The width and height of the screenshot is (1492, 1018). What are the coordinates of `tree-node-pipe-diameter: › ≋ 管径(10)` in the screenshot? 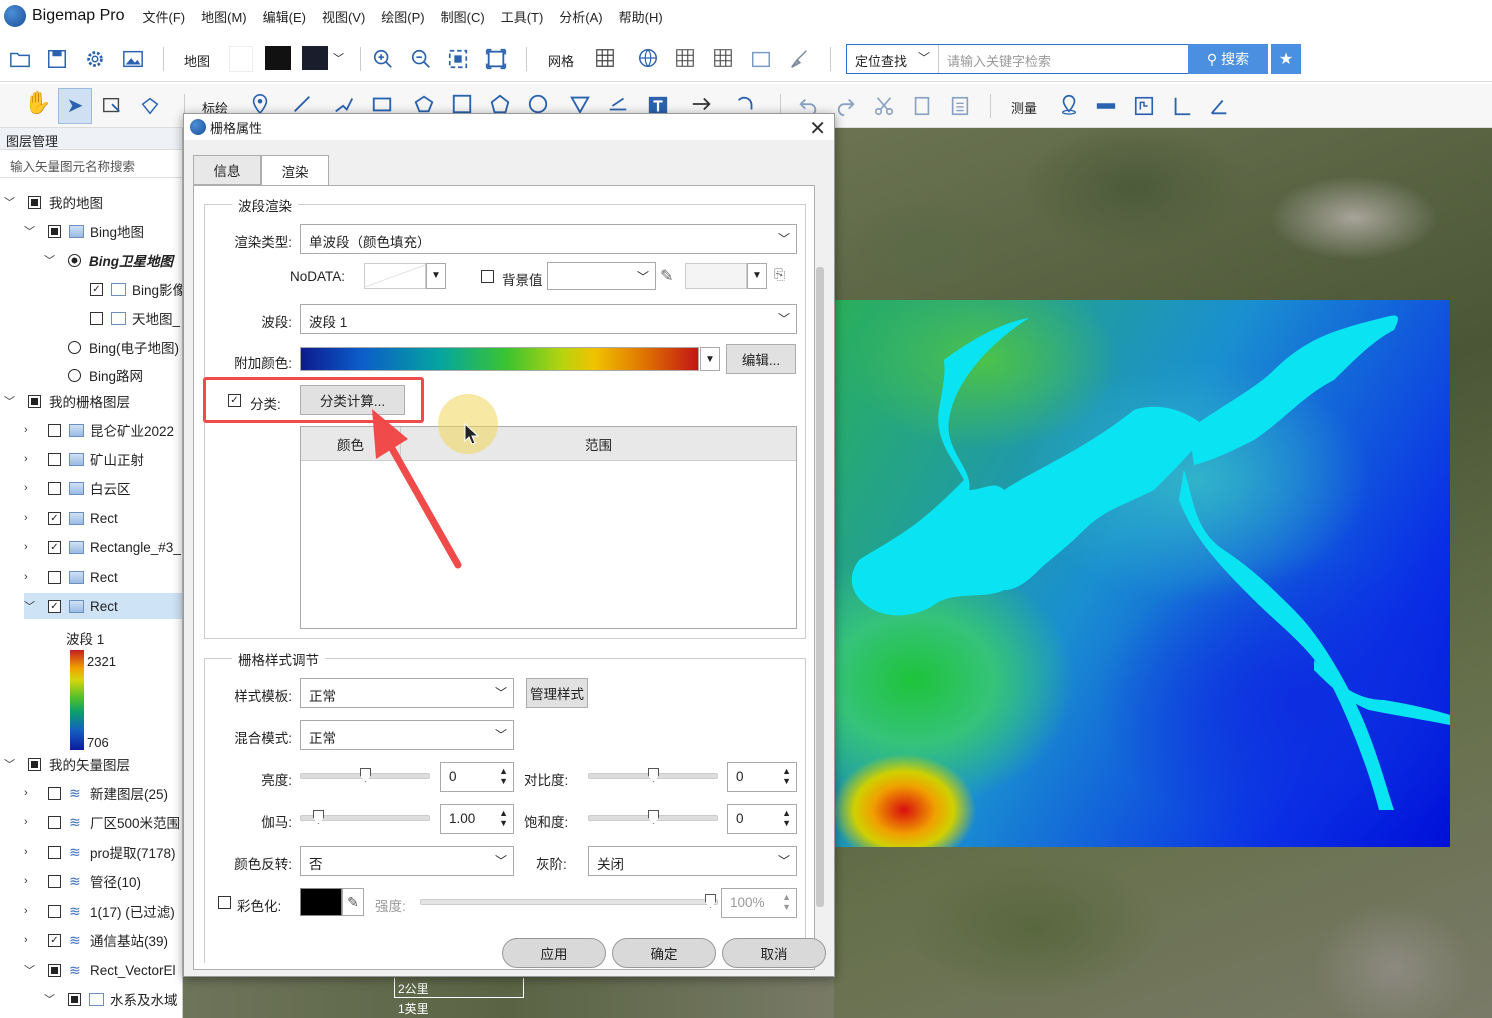 It's located at (82, 881).